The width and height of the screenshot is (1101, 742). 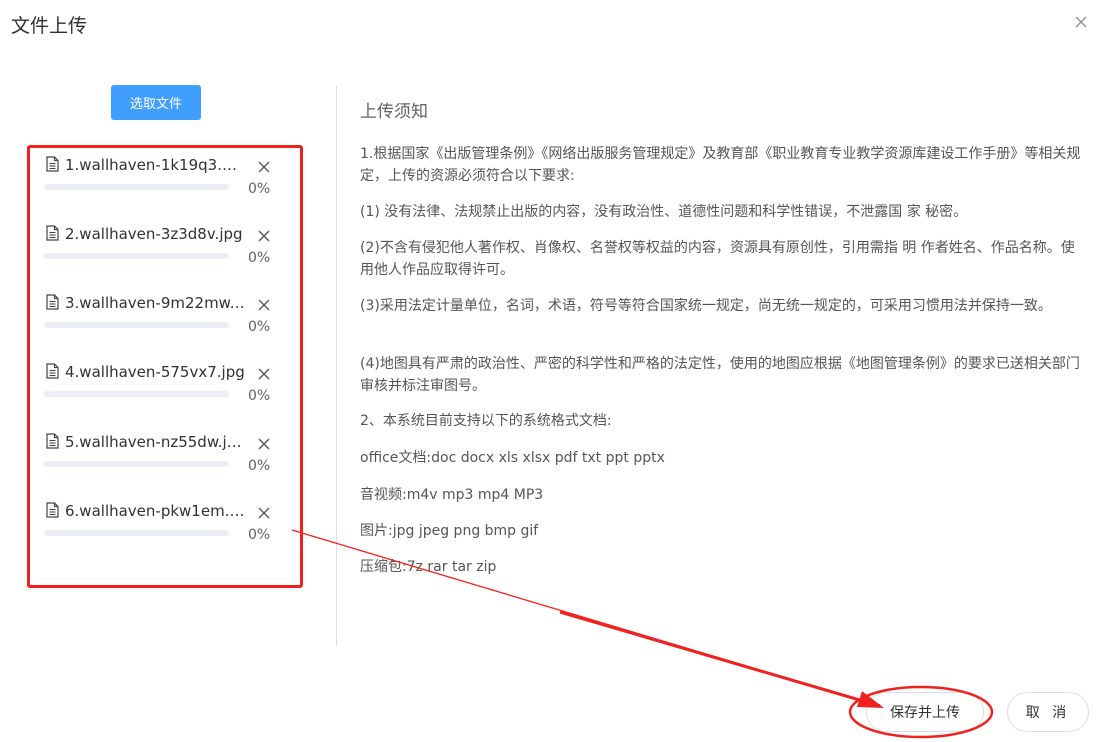 What do you see at coordinates (1048, 712) in the screenshot?
I see `cancel-button: 取 消` at bounding box center [1048, 712].